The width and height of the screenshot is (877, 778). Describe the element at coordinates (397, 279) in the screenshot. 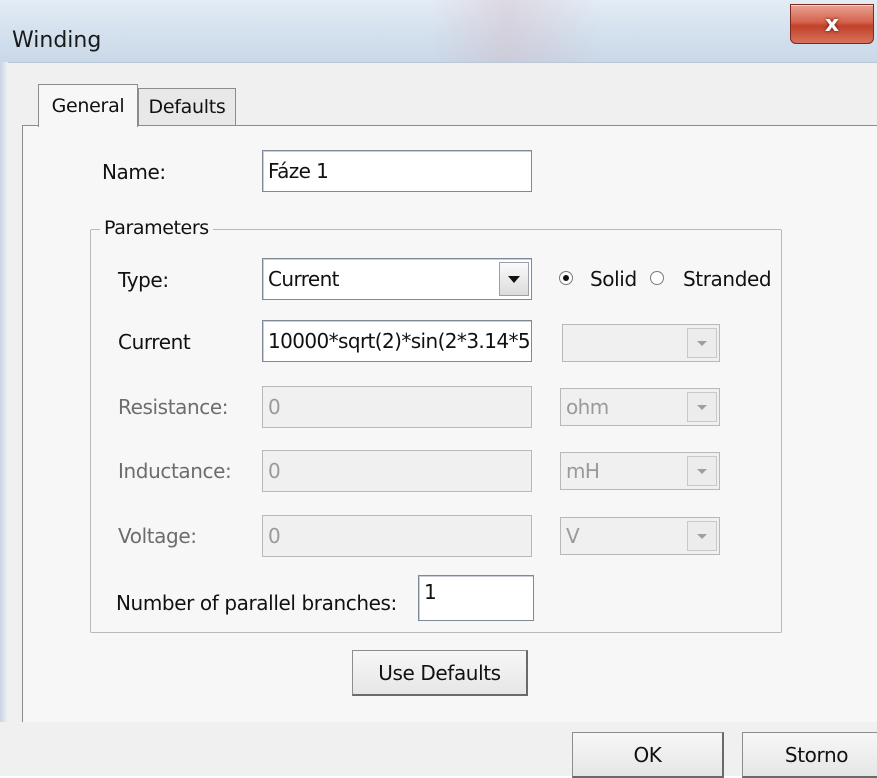

I see `type-select: Current` at that location.